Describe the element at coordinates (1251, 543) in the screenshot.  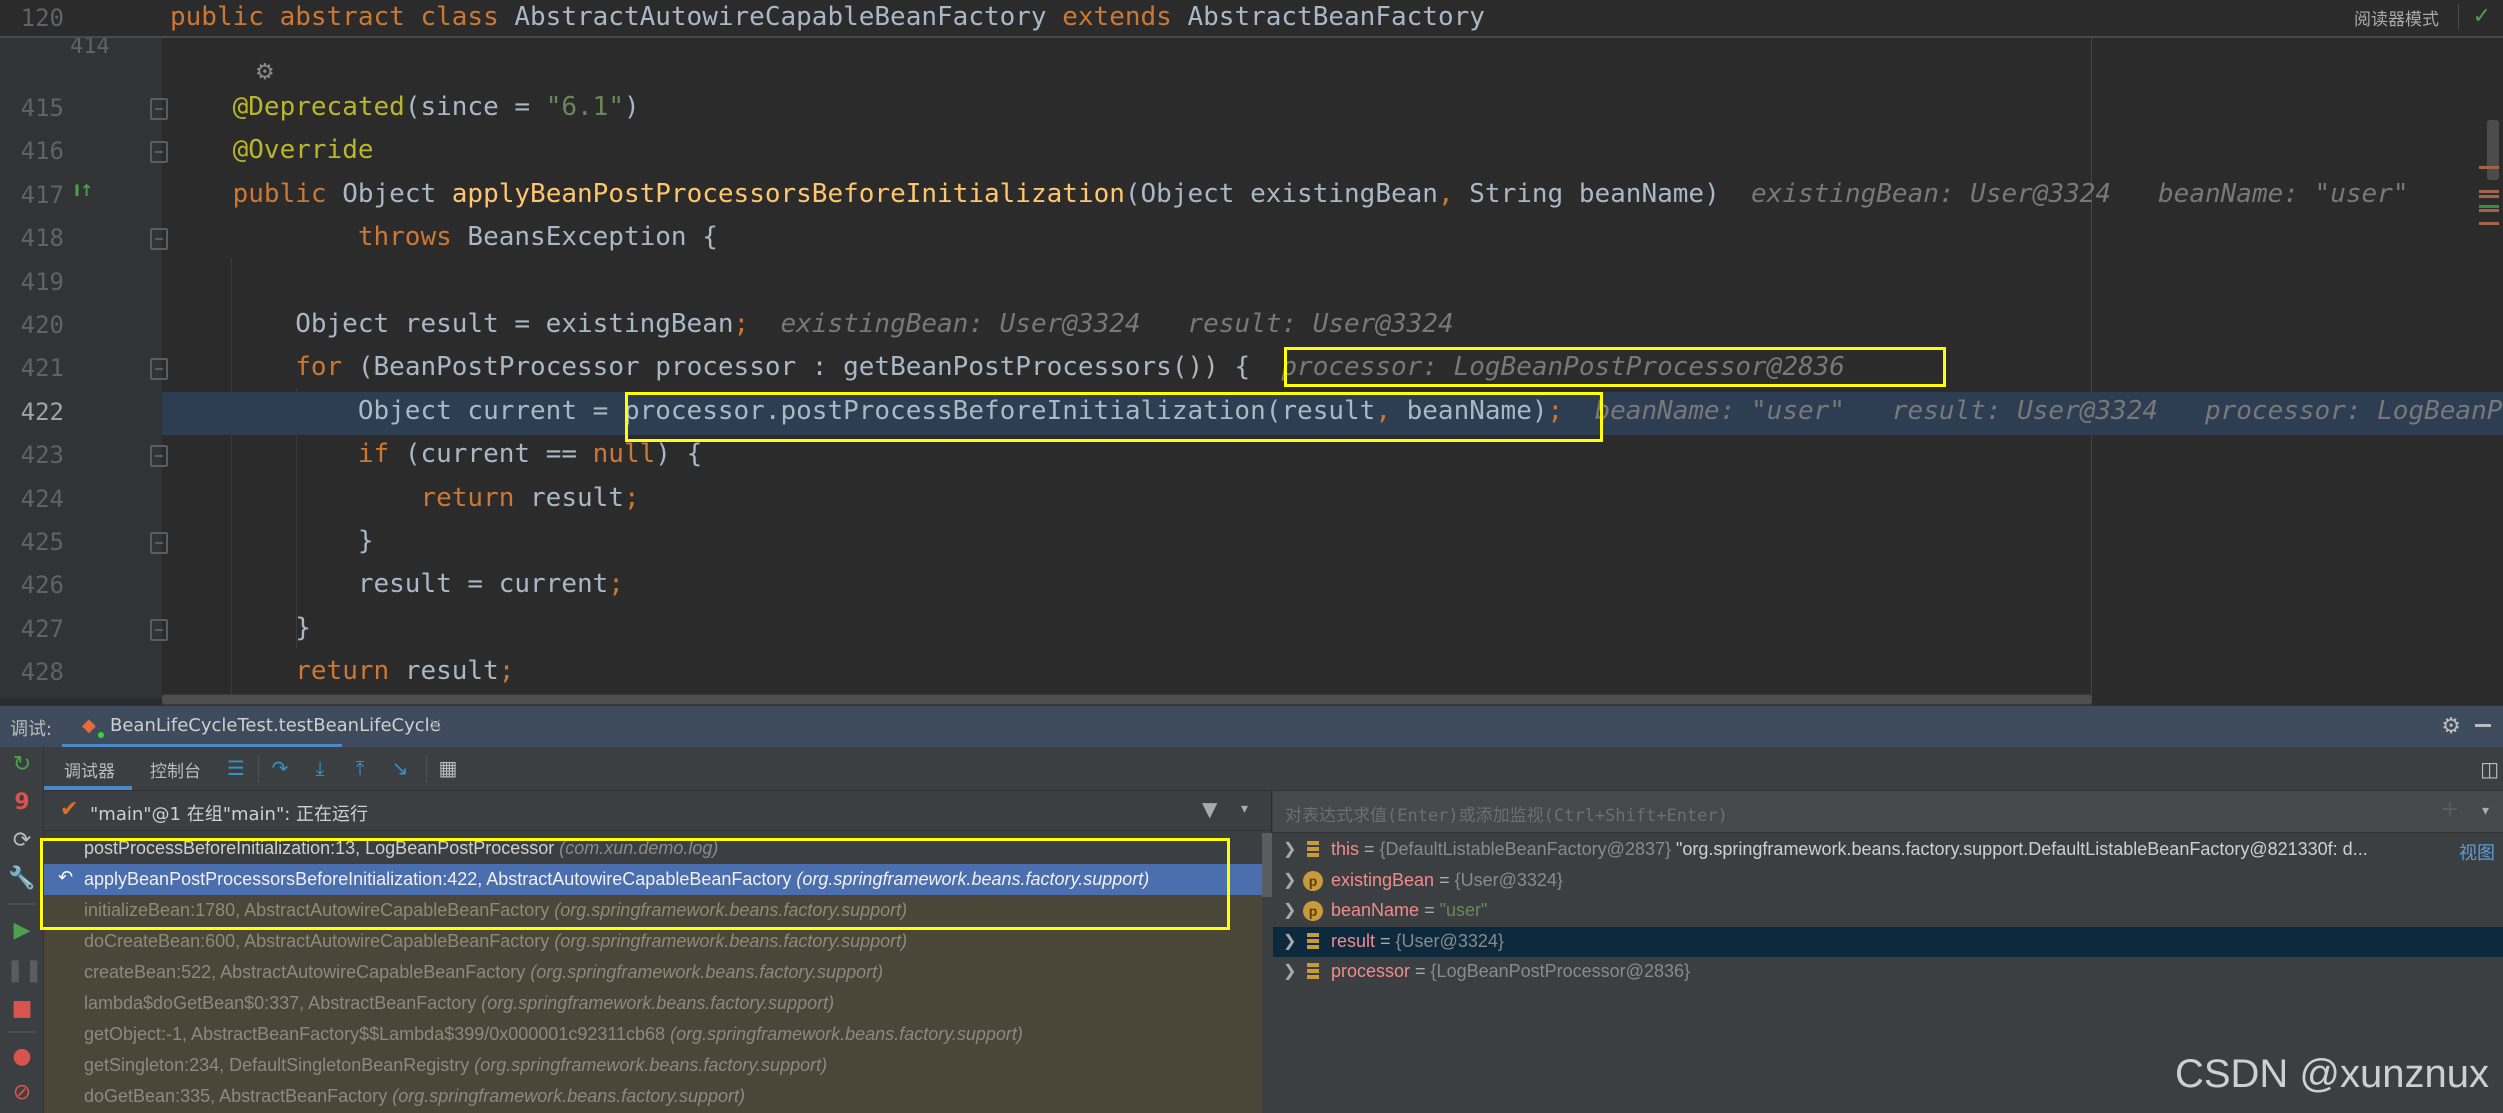
I see `code-line: 425 }` at that location.